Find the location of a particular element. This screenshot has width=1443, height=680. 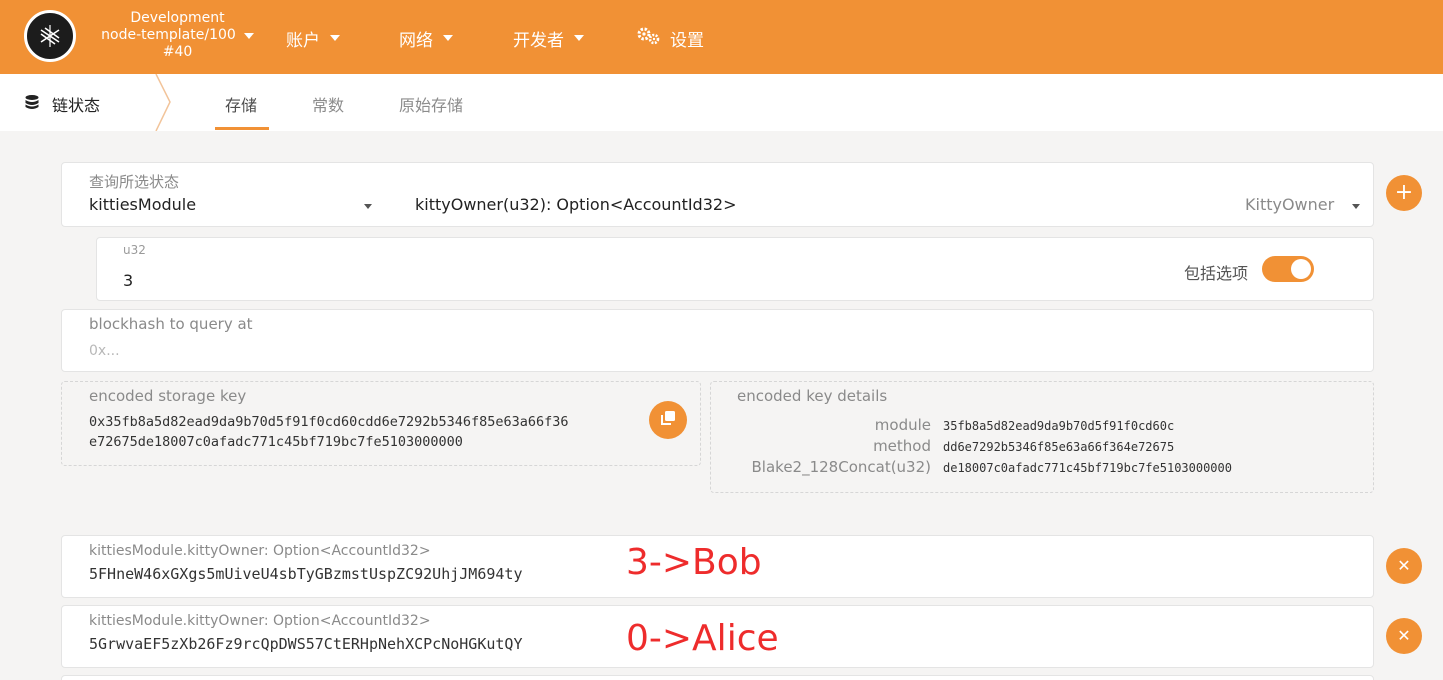

section-chain-state: 链状态 is located at coordinates (62, 104).